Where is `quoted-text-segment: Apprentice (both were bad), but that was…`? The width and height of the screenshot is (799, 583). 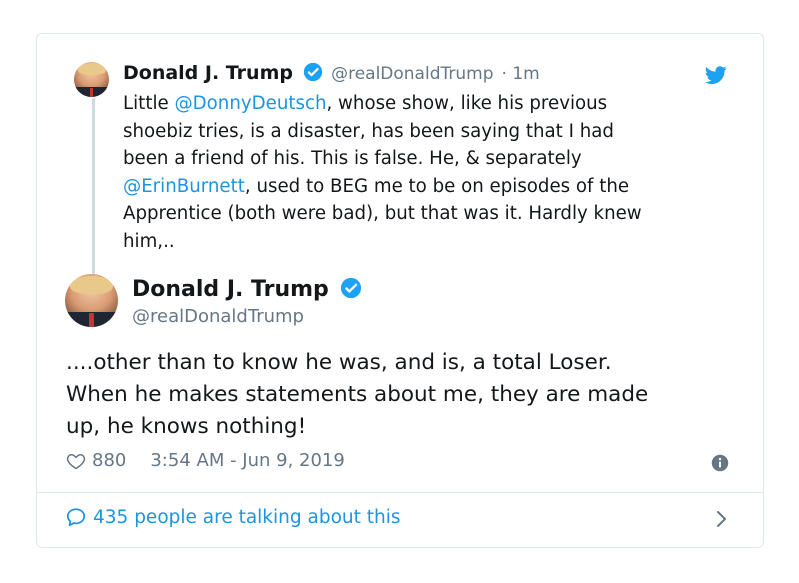 quoted-text-segment: Apprentice (both were bad), but that was… is located at coordinates (382, 214).